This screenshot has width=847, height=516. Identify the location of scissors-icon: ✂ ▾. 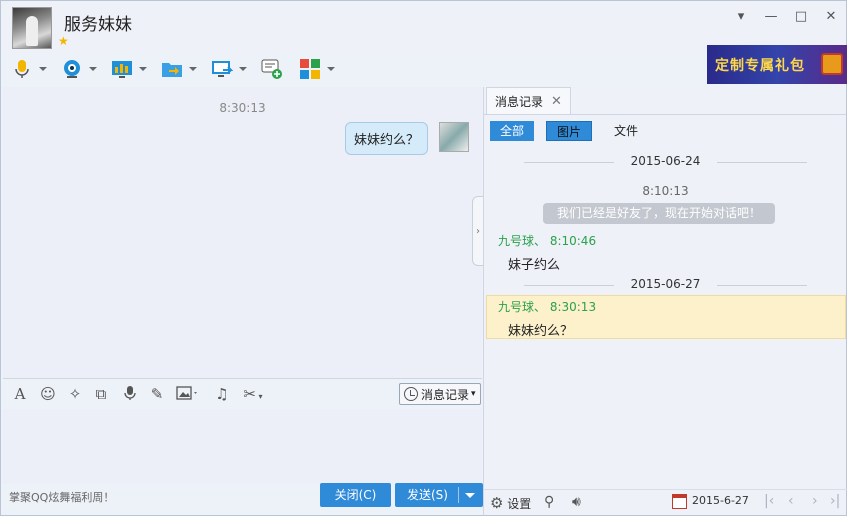
(253, 394).